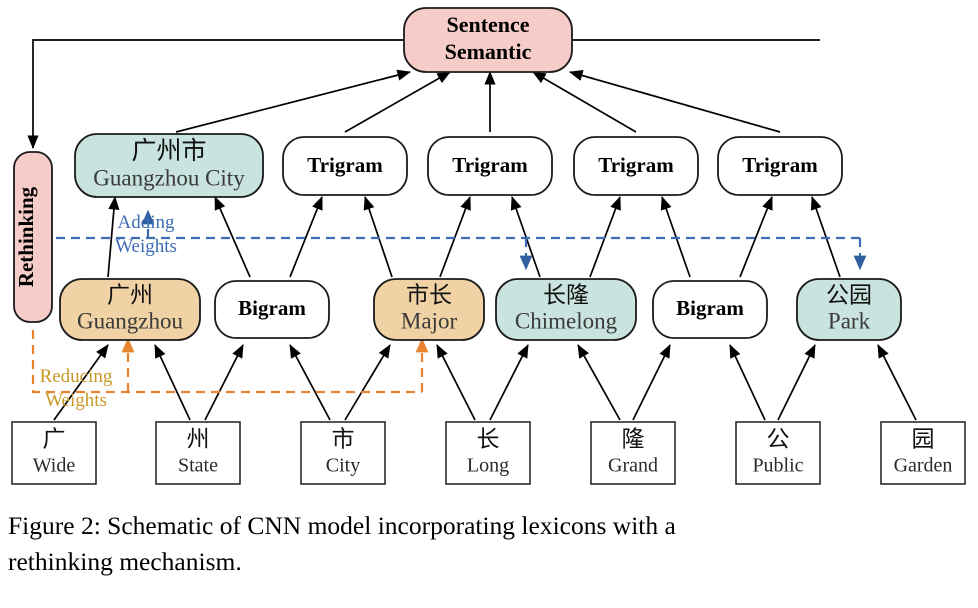 The image size is (978, 608). I want to click on park-en: Park, so click(849, 320).